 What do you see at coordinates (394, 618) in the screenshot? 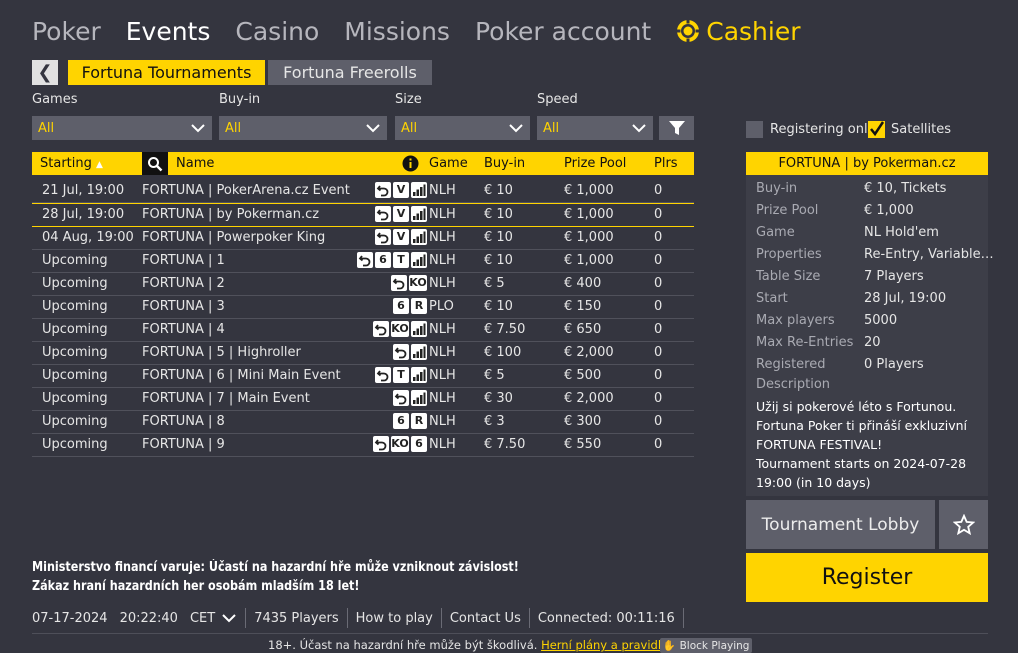
I see `how-to-play-link: How to play` at bounding box center [394, 618].